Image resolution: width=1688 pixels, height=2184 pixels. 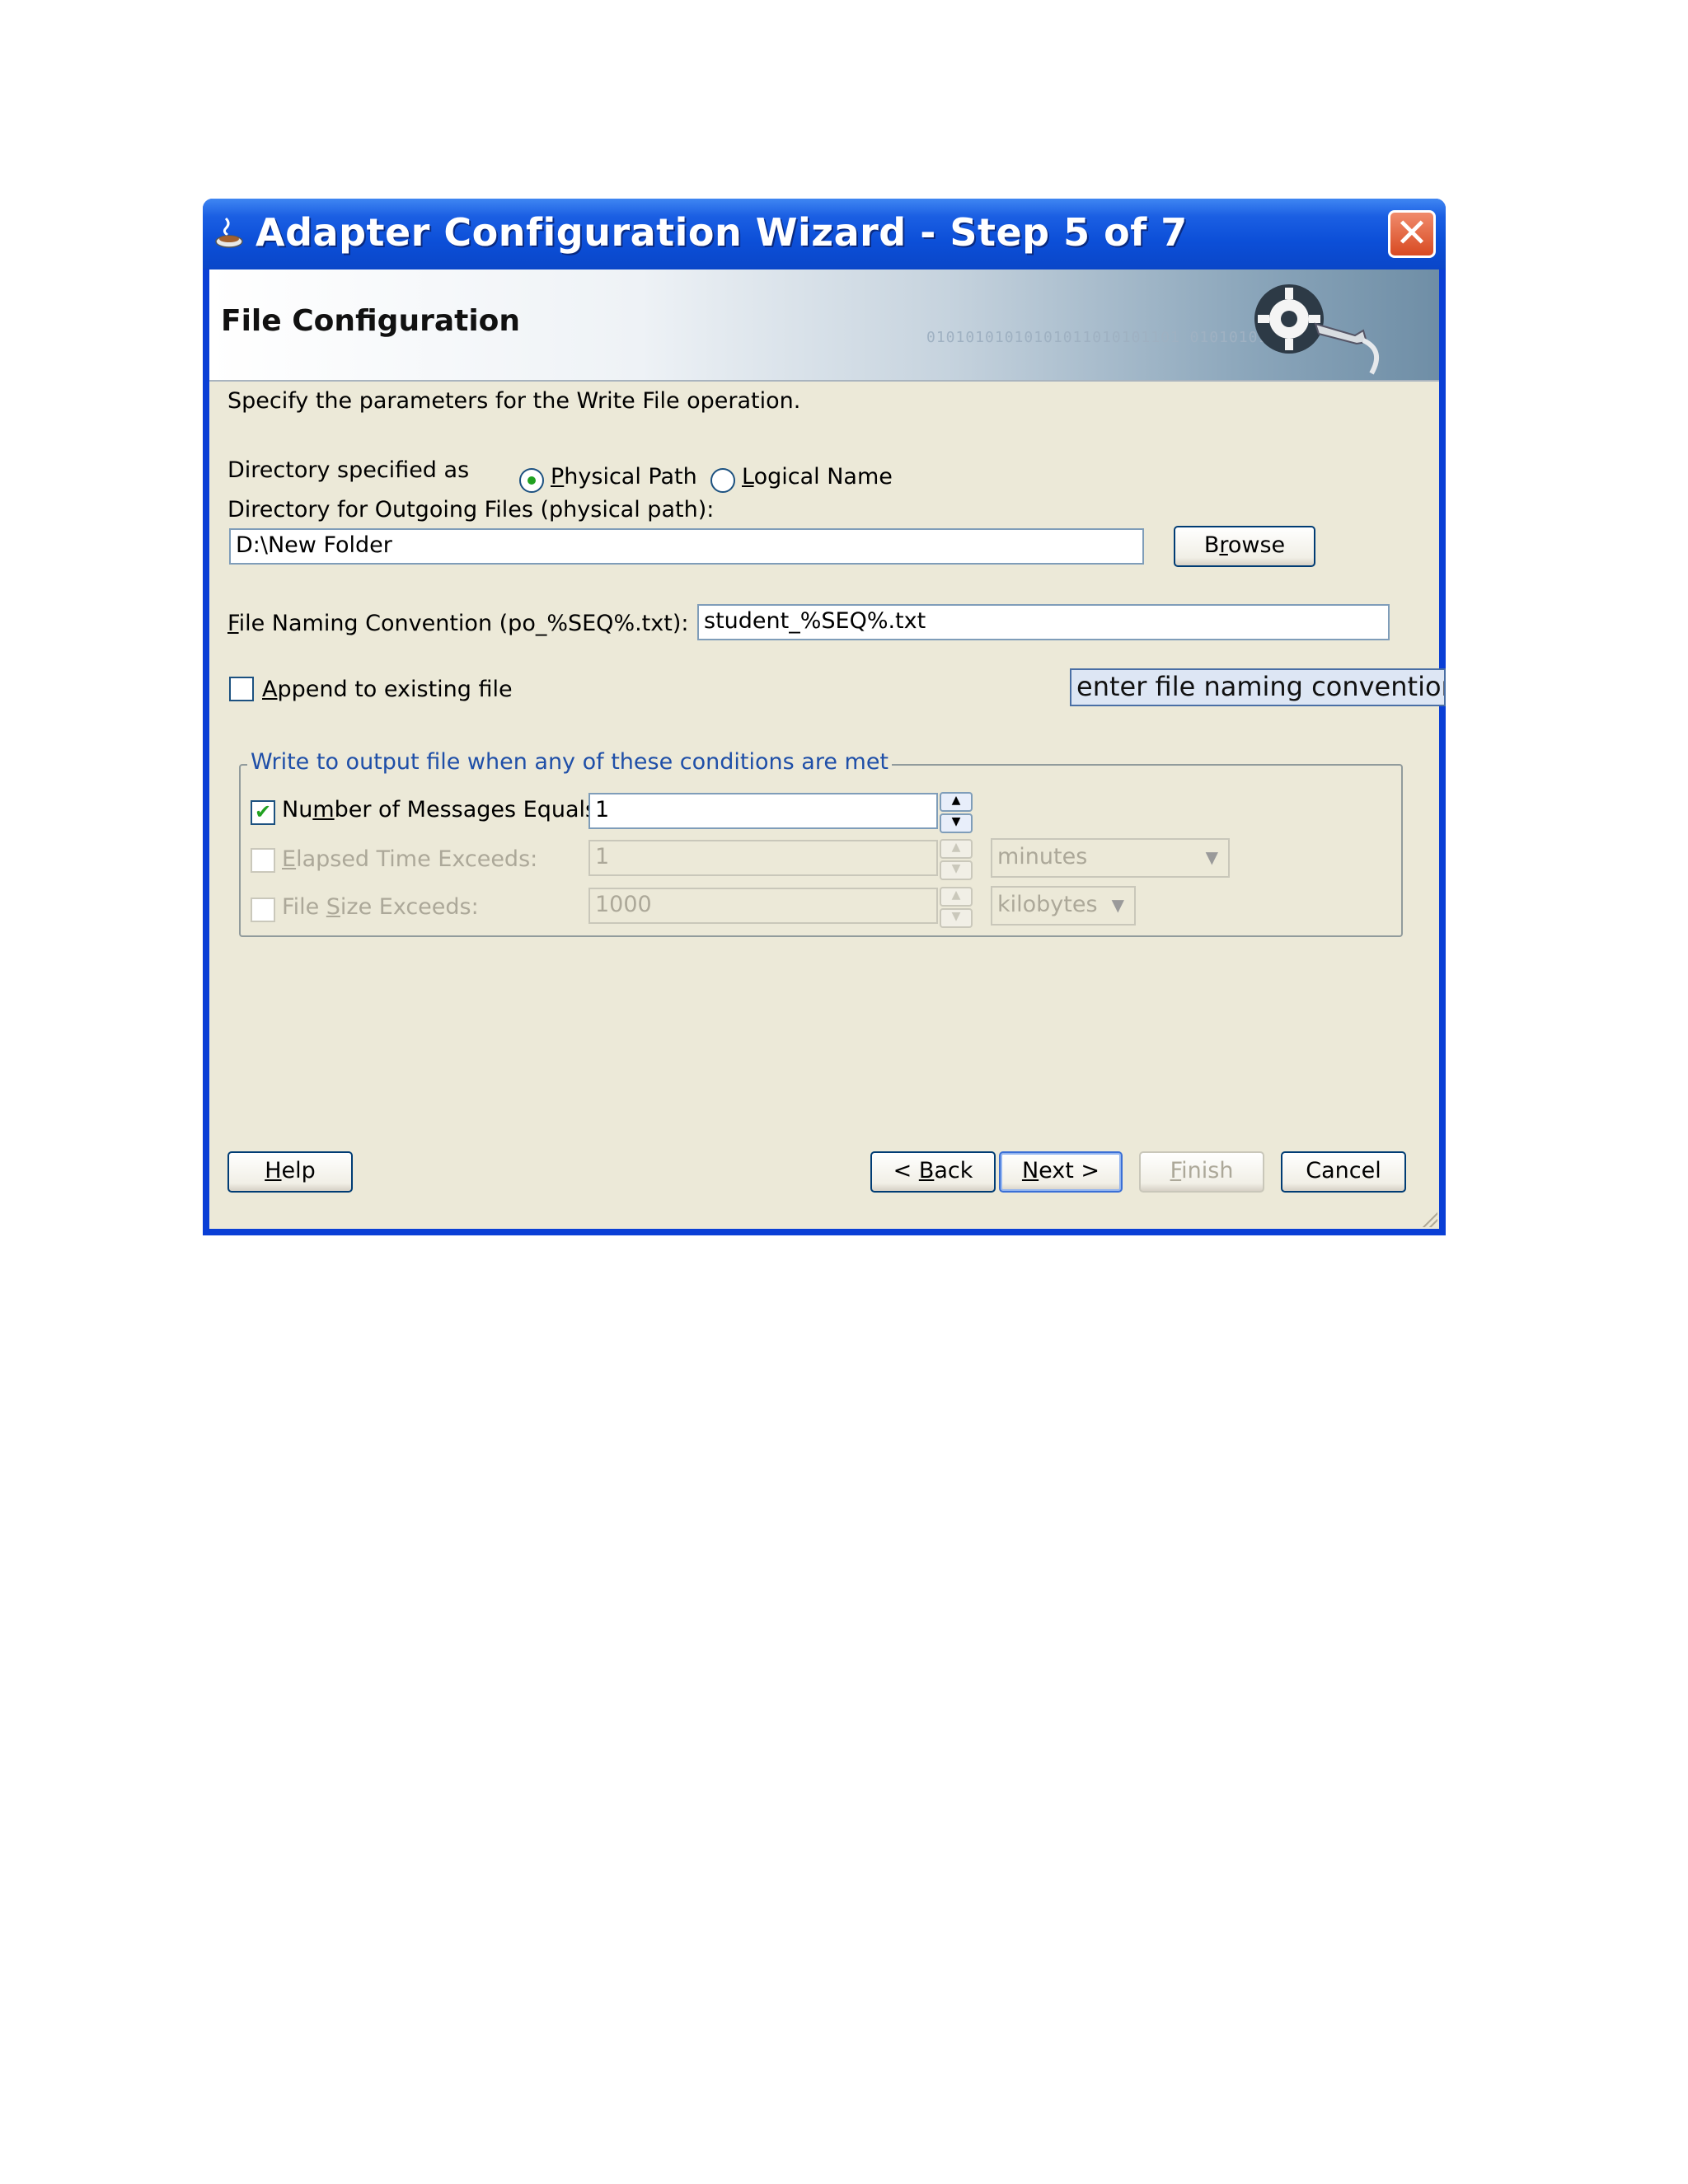 What do you see at coordinates (817, 477) in the screenshot?
I see `logical-name-label: Logical Name` at bounding box center [817, 477].